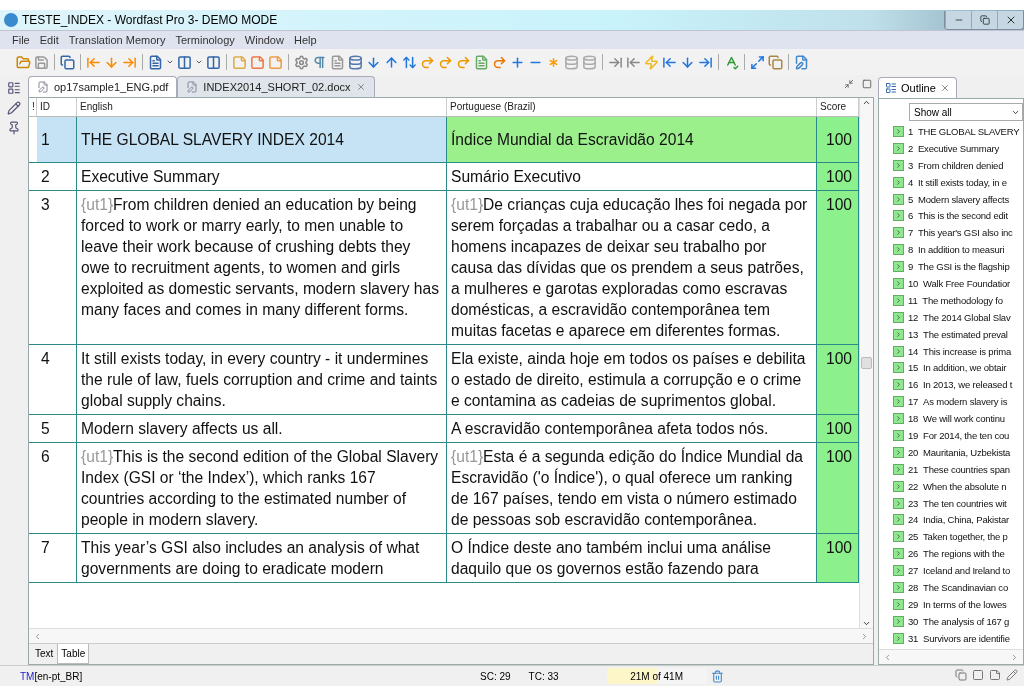 The width and height of the screenshot is (1024, 686). I want to click on window-title: TESTE_INDEX - Wordfast Pro 3- DEMO MODE, so click(150, 20).